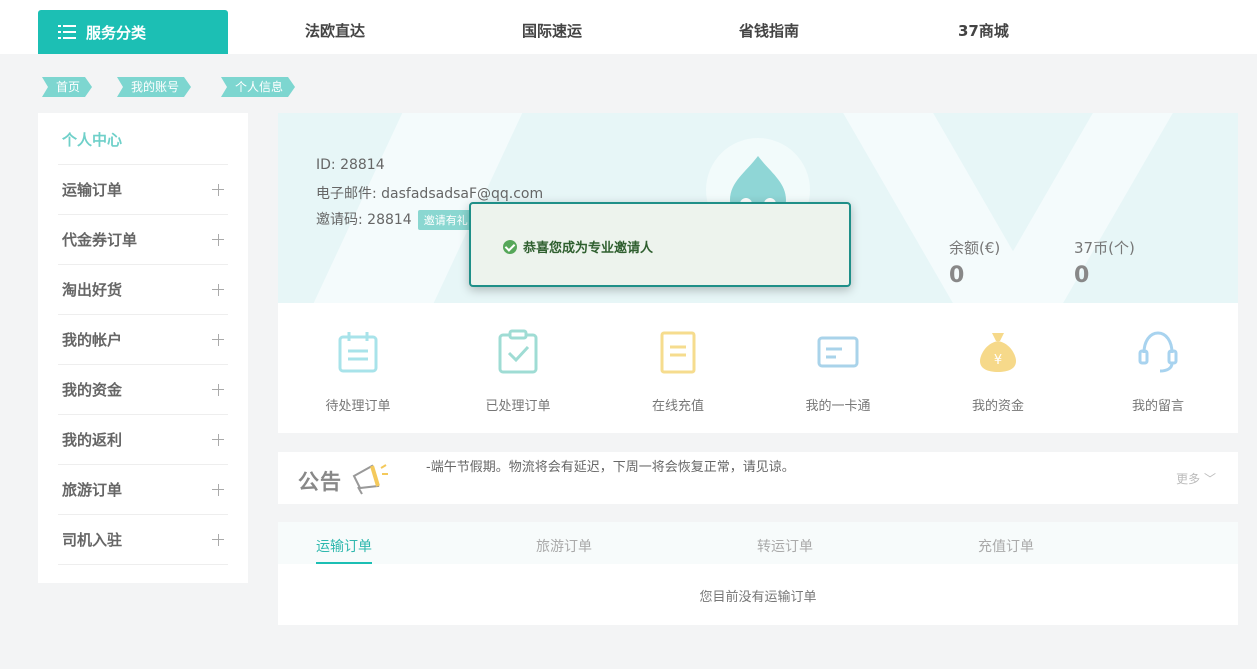  I want to click on quick-link-funds: ¥ 我的资金, so click(998, 368).